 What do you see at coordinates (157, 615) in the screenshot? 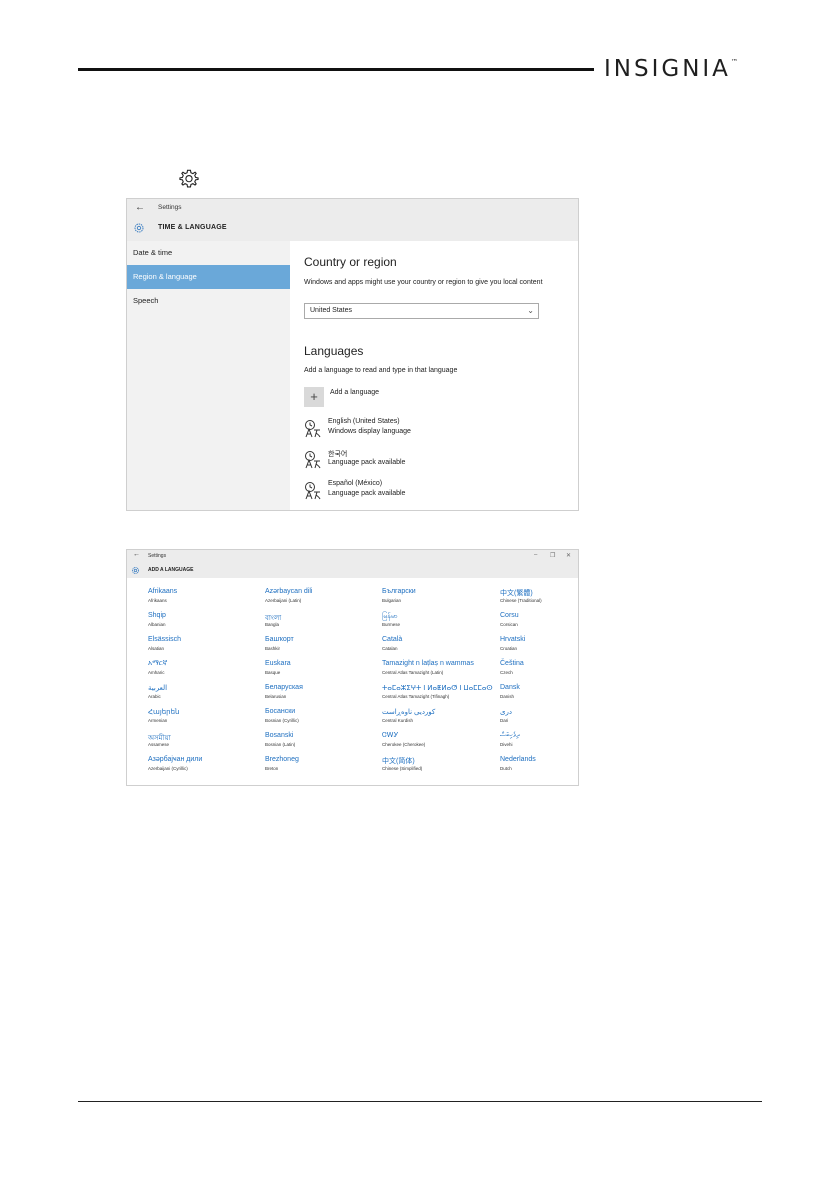
I see `language-native-name: Shqip` at bounding box center [157, 615].